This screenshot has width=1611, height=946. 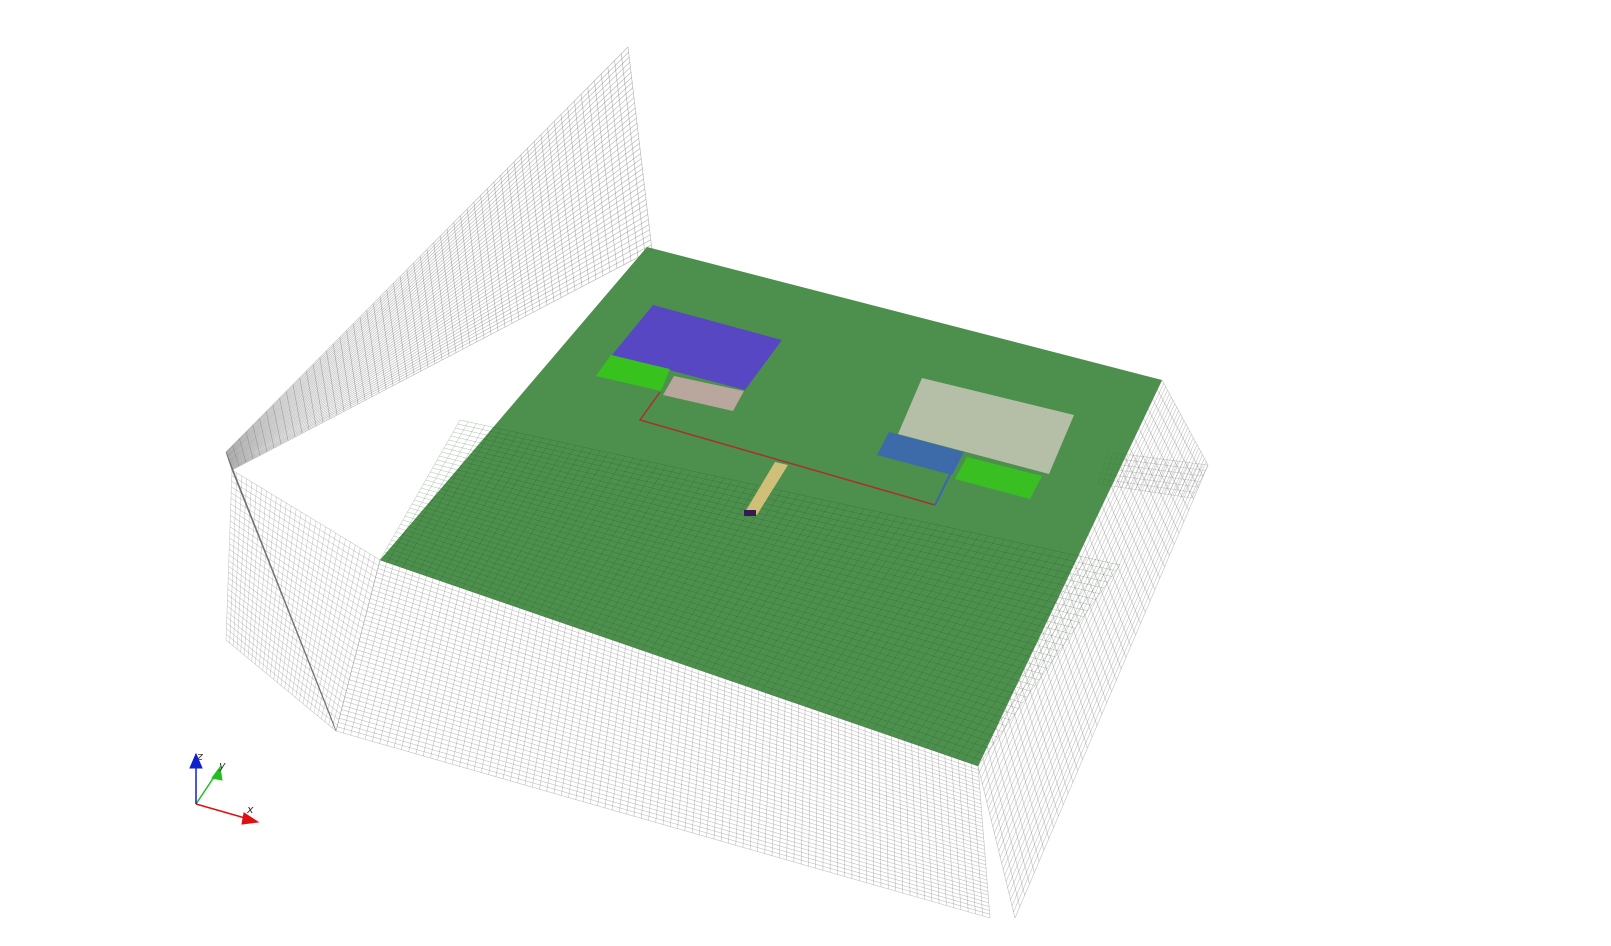 What do you see at coordinates (250, 809) in the screenshot?
I see `x-axis-label: x` at bounding box center [250, 809].